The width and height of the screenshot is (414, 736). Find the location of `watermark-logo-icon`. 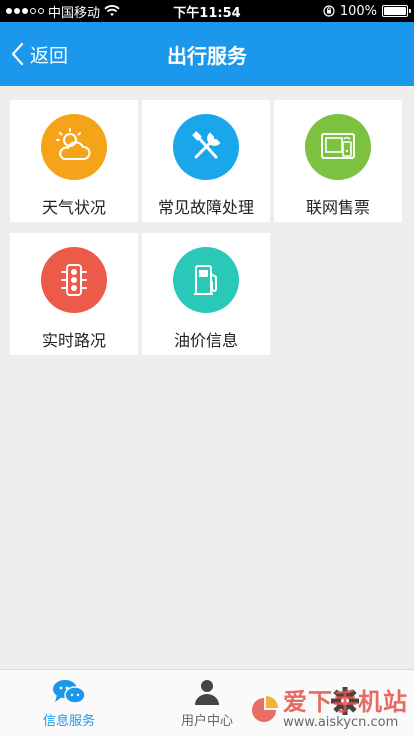

watermark-logo-icon is located at coordinates (265, 708).